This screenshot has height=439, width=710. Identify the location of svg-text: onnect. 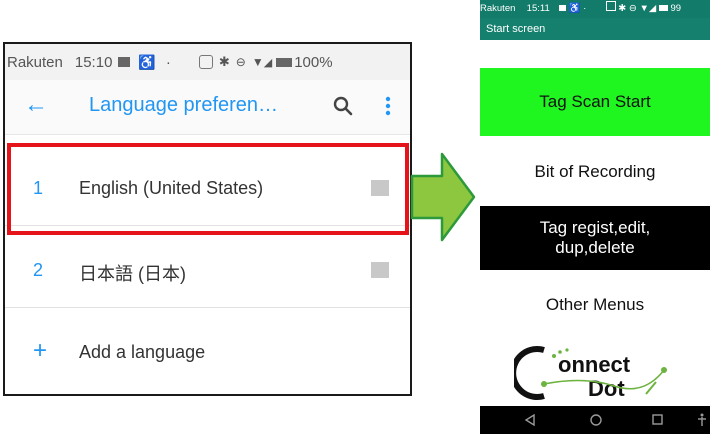
(594, 364).